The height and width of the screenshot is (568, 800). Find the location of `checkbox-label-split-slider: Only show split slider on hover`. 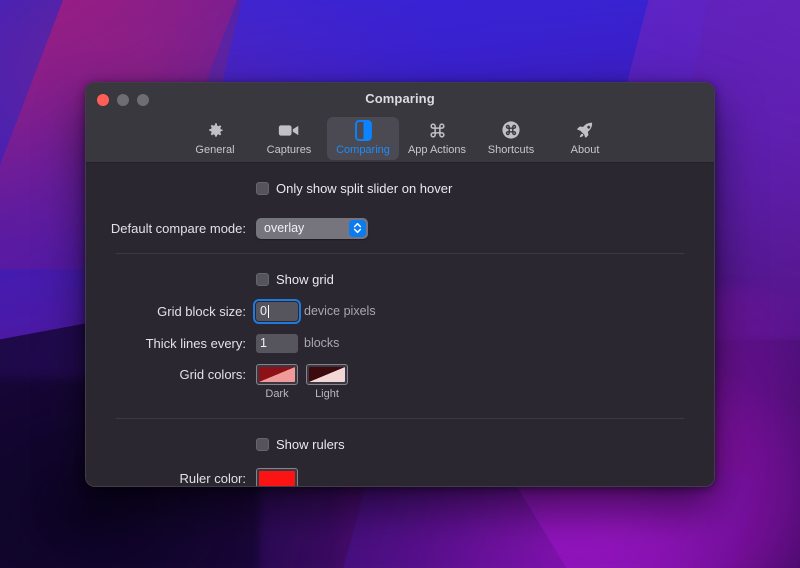

checkbox-label-split-slider: Only show split slider on hover is located at coordinates (364, 188).